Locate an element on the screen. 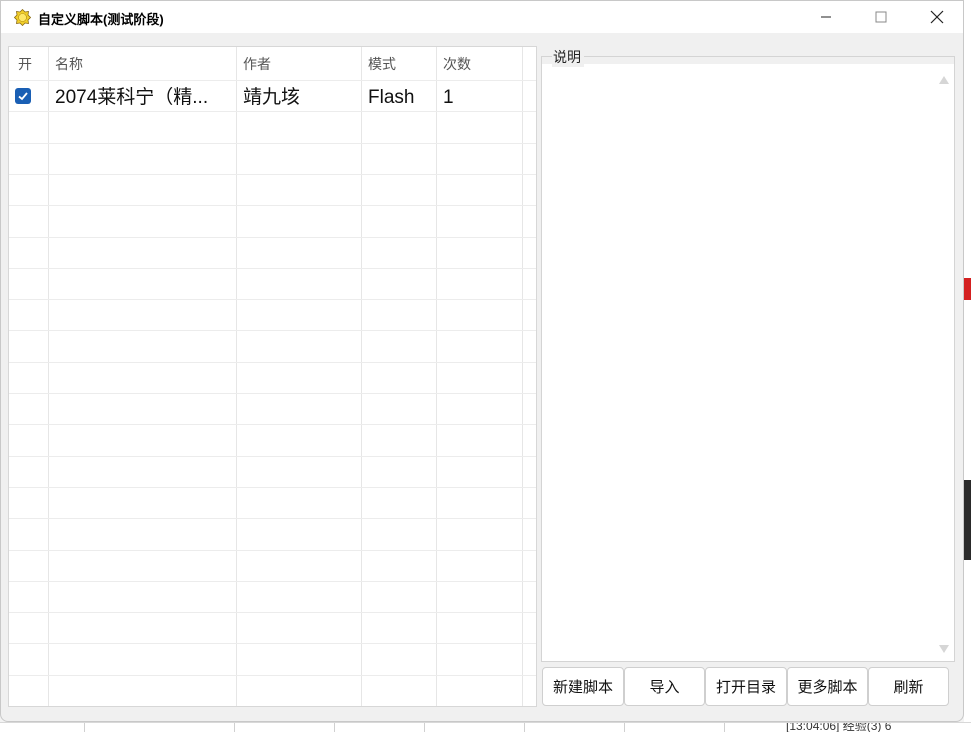 This screenshot has width=971, height=732. close-icon is located at coordinates (937, 17).